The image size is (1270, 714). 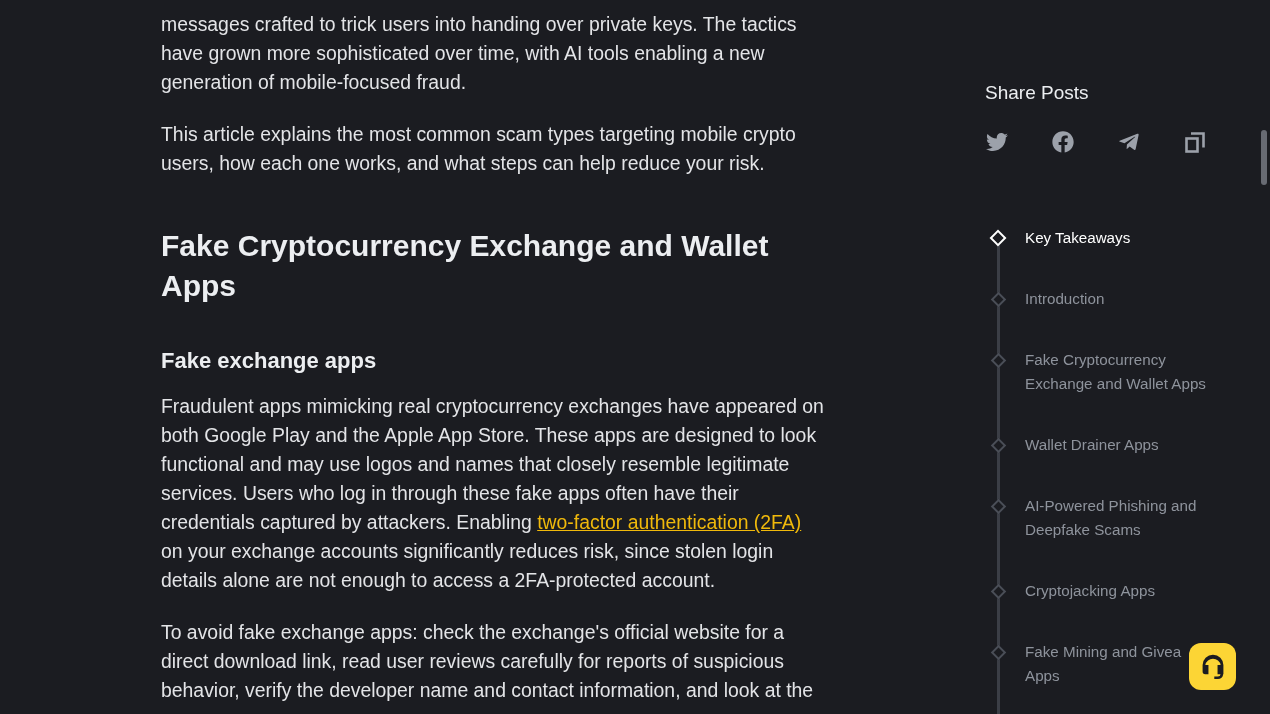 What do you see at coordinates (669, 522) in the screenshot?
I see `inline-link: two-factor authentication (2FA)` at bounding box center [669, 522].